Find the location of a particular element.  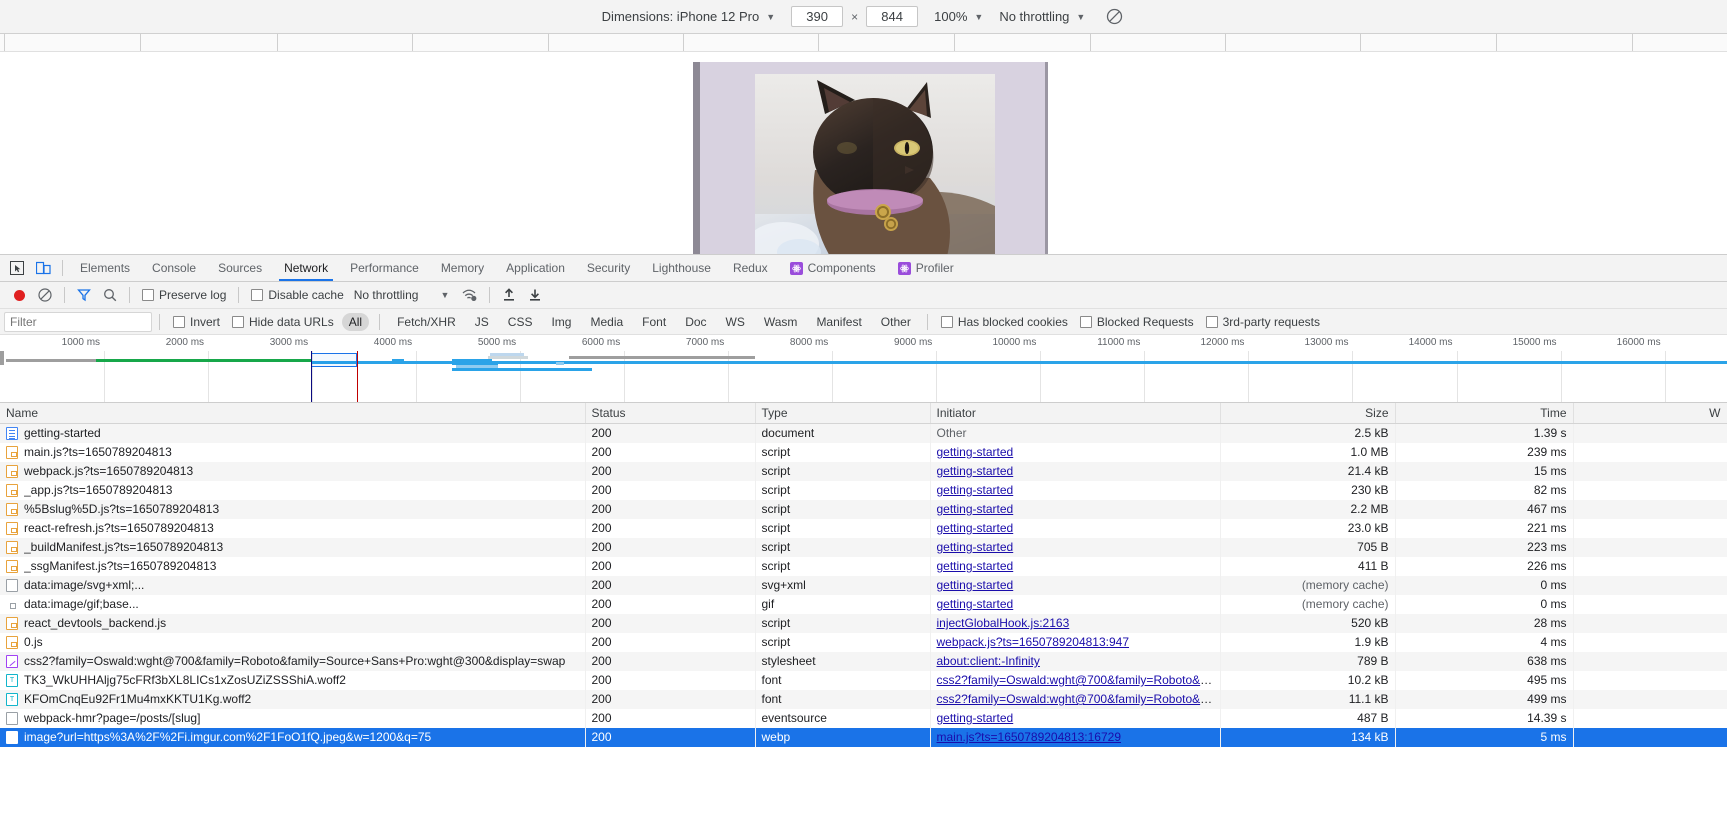

third-party-requests-checkbox: 3rd-party requests is located at coordinates (1262, 322).